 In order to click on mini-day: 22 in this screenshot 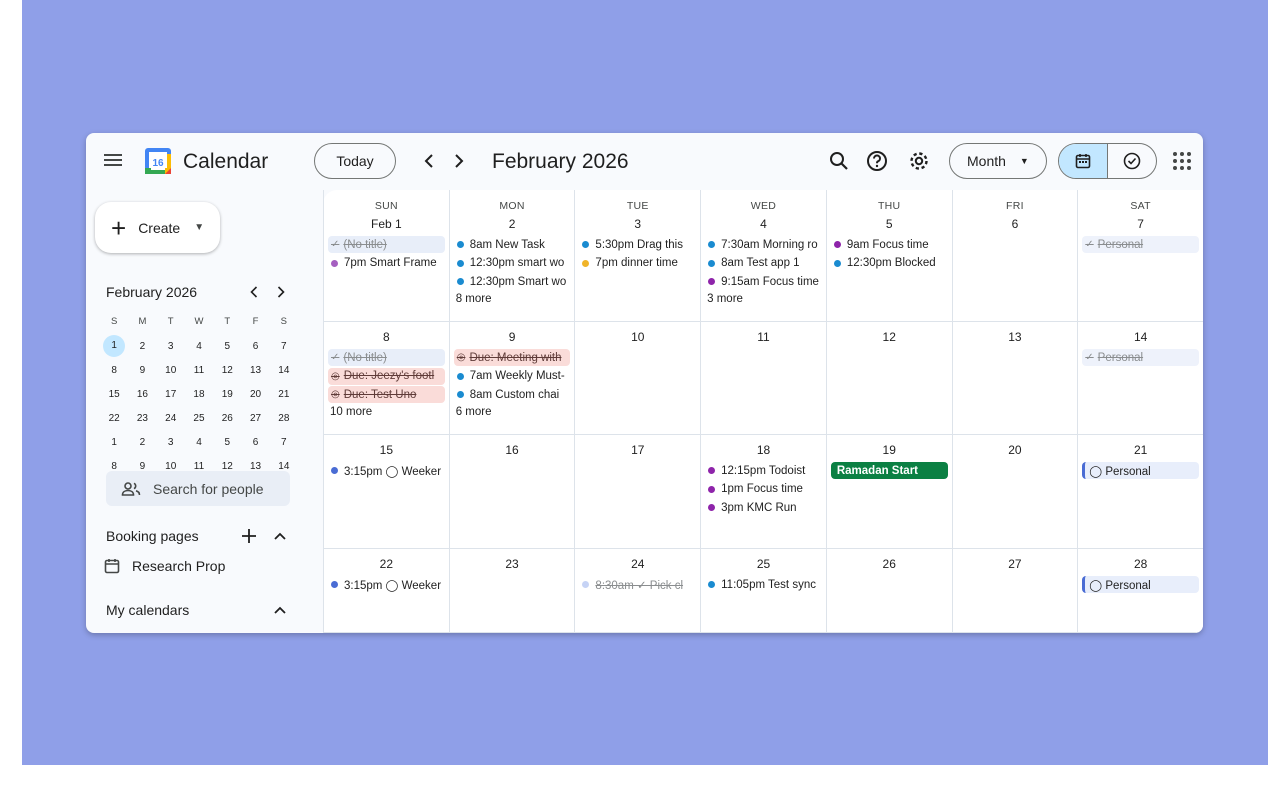, I will do `click(114, 418)`.